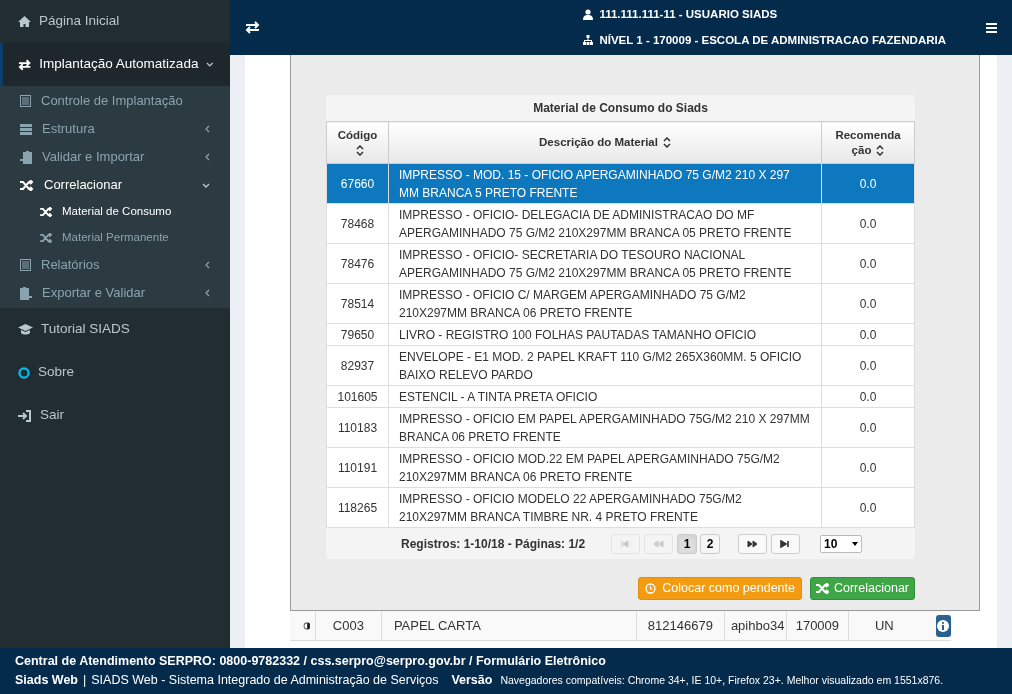 The height and width of the screenshot is (694, 1012). I want to click on last-page-icon, so click(786, 543).